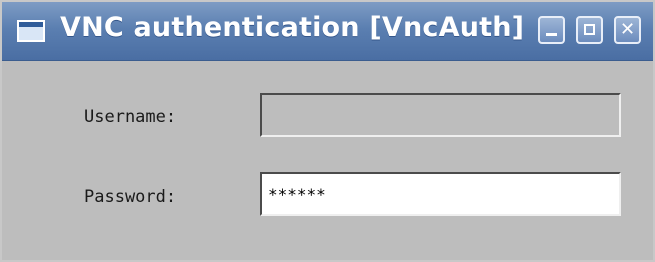 This screenshot has width=655, height=262. Describe the element at coordinates (440, 194) in the screenshot. I see `password-field` at that location.